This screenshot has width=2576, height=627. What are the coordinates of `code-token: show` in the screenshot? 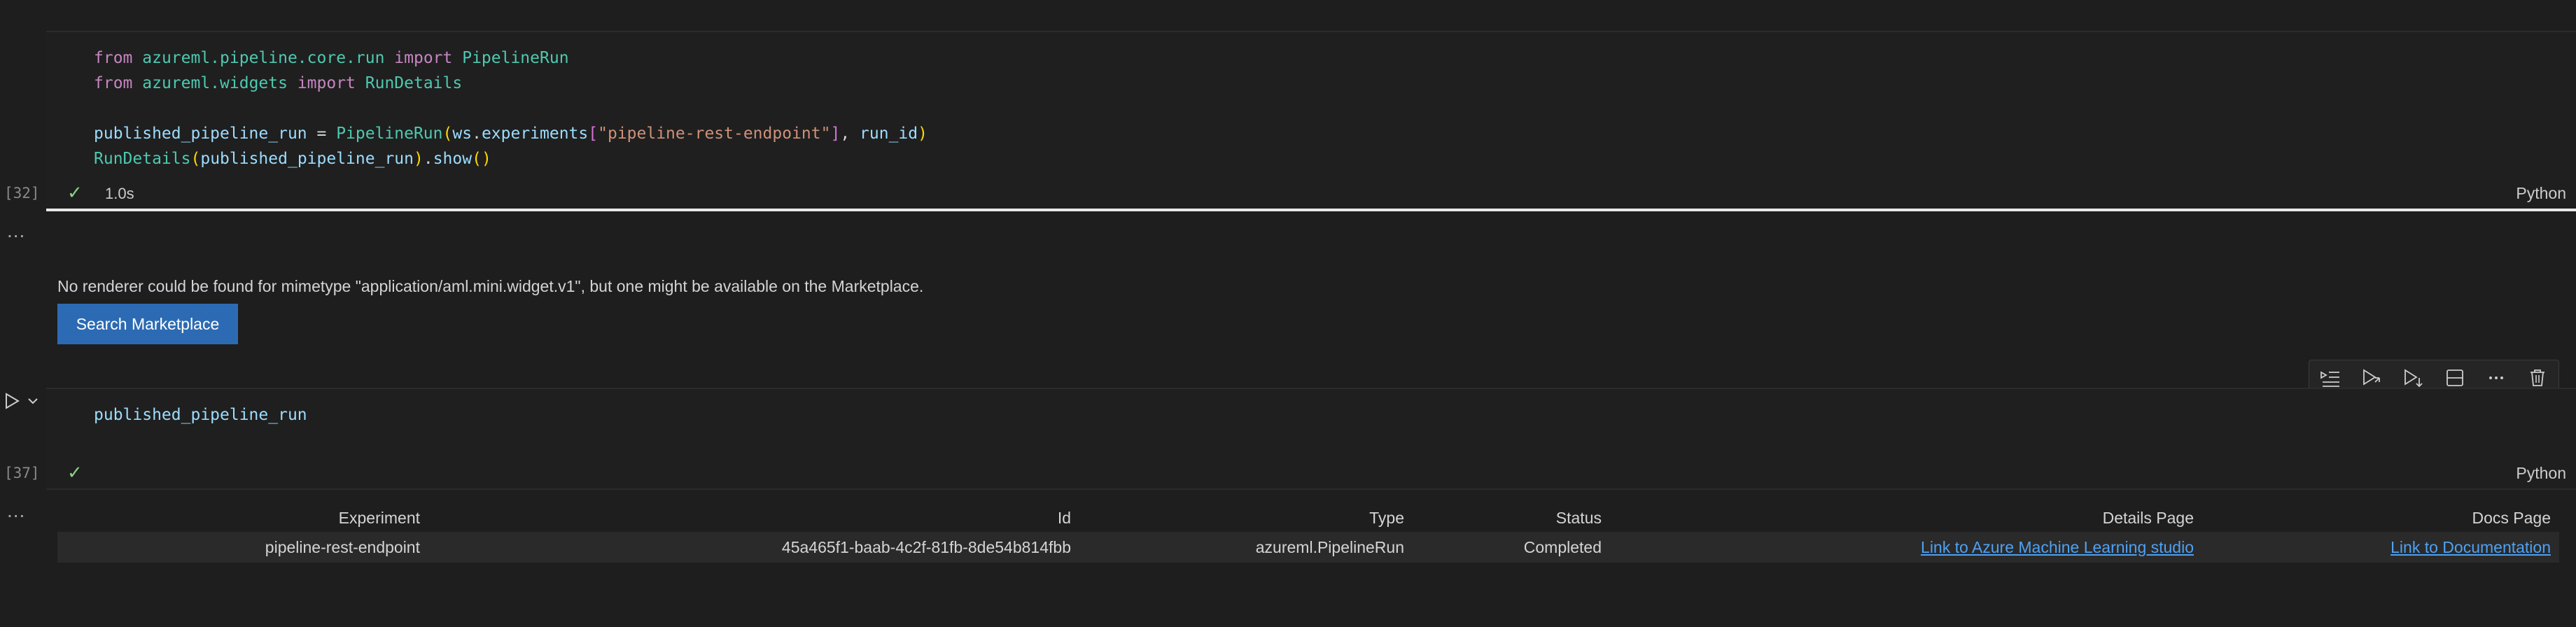 It's located at (452, 159).